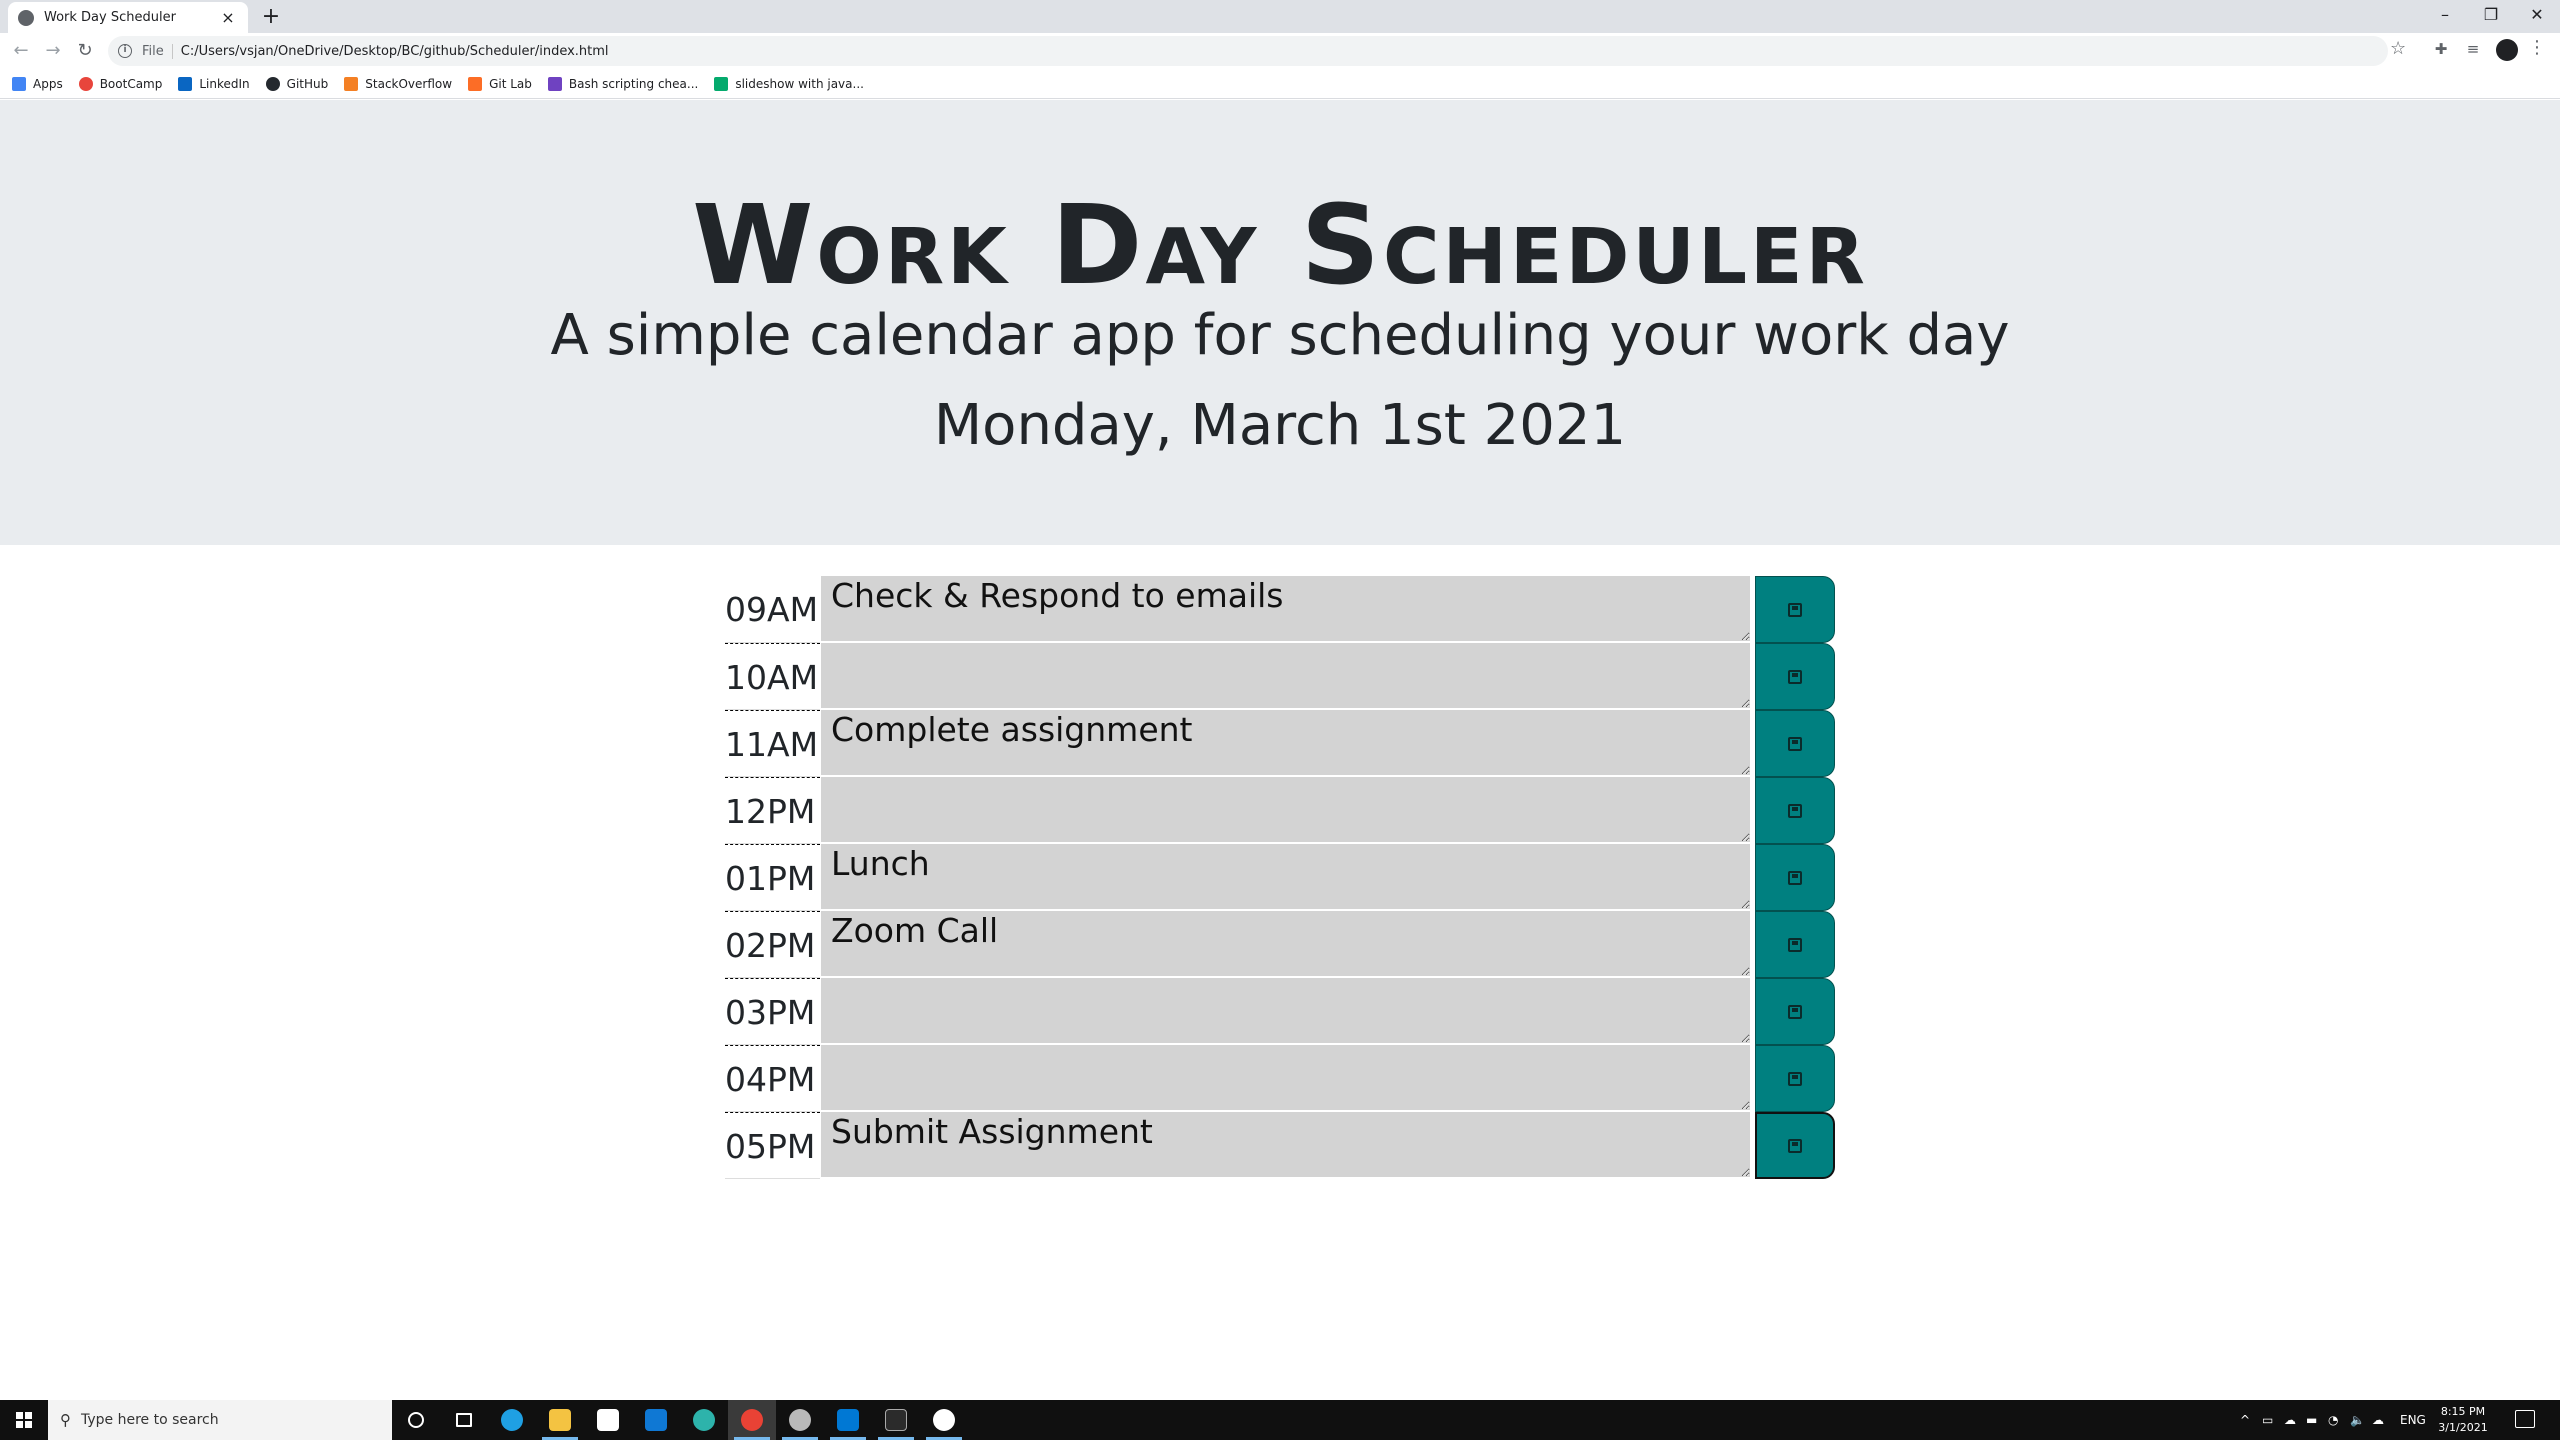 This screenshot has width=2560, height=1440. I want to click on mail-icon, so click(656, 1420).